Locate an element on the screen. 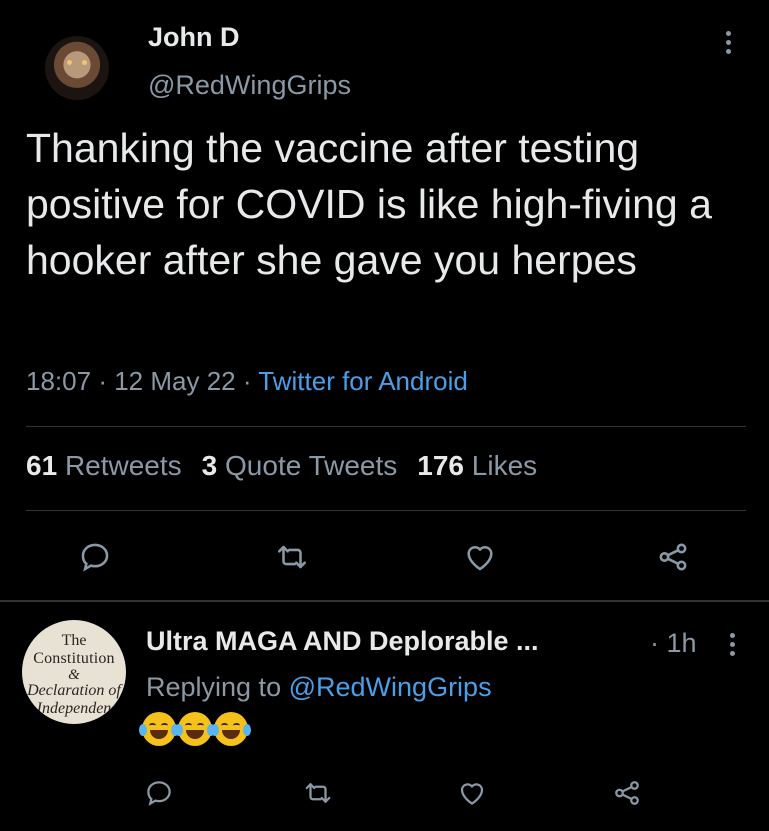 The height and width of the screenshot is (831, 769). quotes-stat: 3 Quote Tweets is located at coordinates (300, 465).